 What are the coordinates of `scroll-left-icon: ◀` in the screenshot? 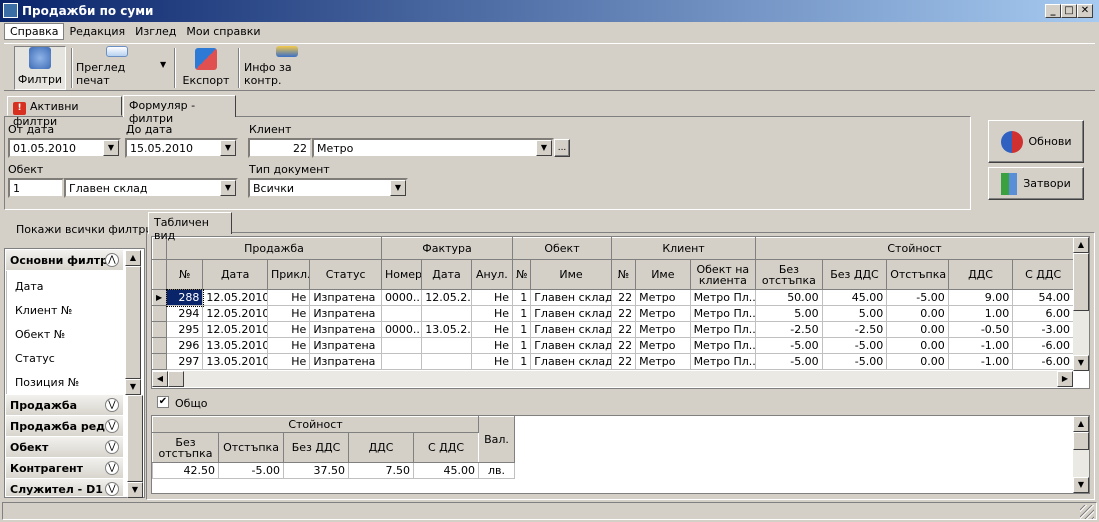 It's located at (160, 379).